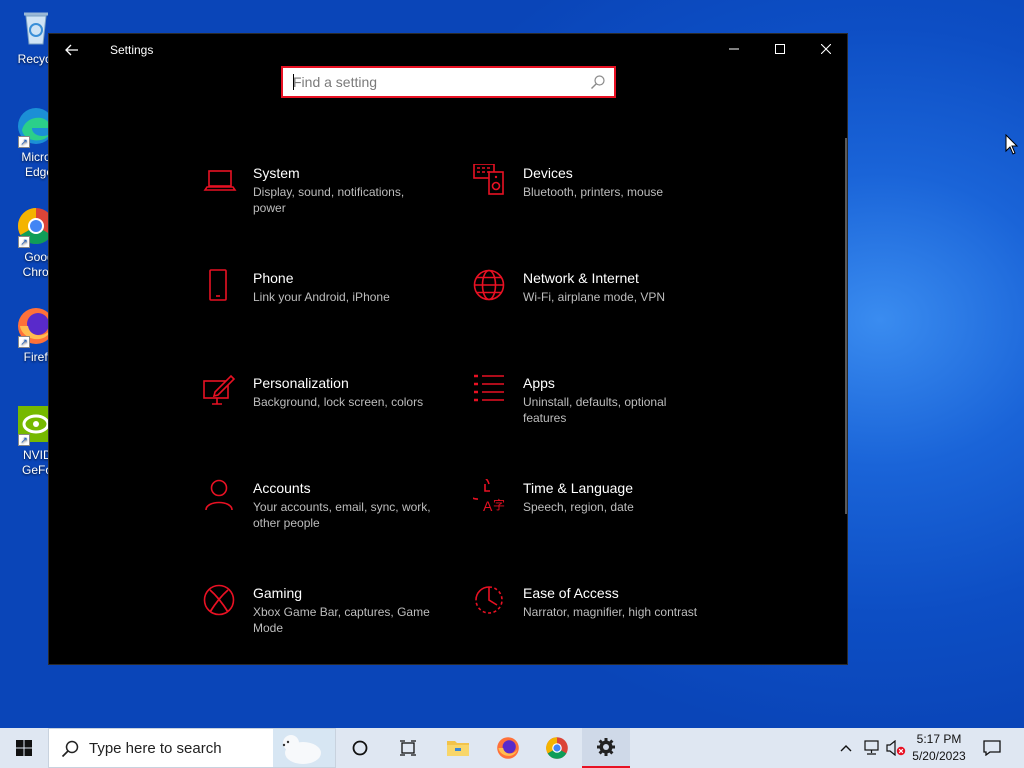  I want to click on text-caret, so click(293, 82).